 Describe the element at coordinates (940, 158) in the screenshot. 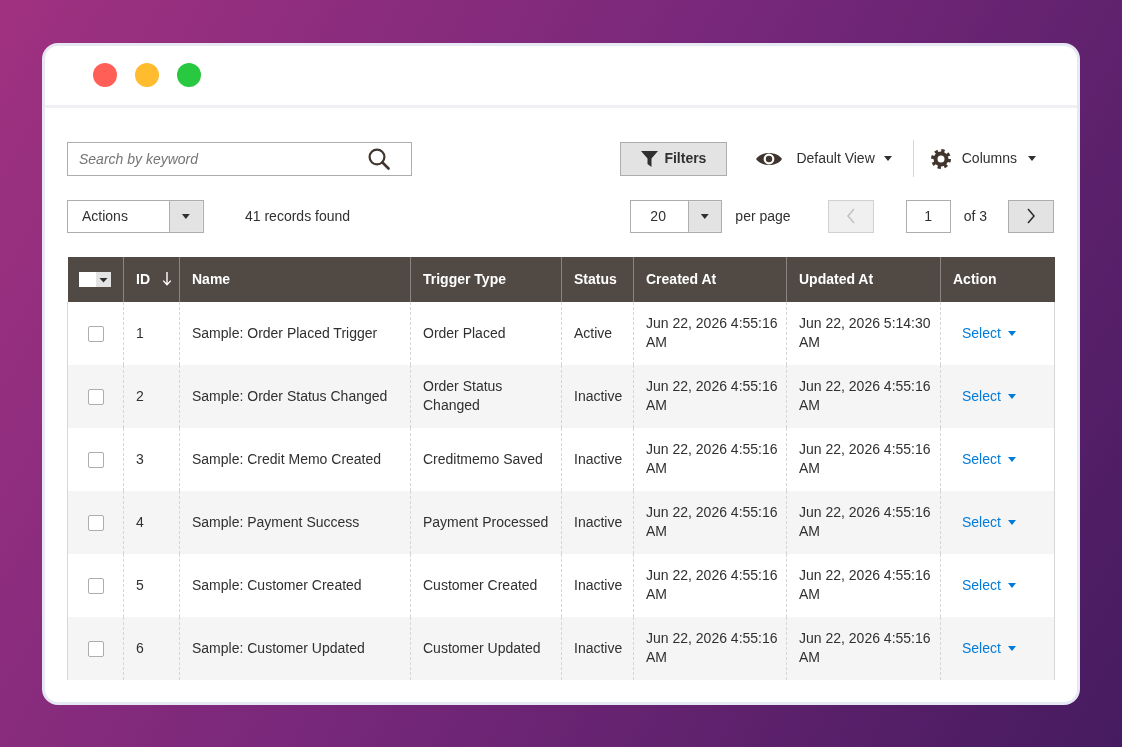

I see `gear-icon` at that location.